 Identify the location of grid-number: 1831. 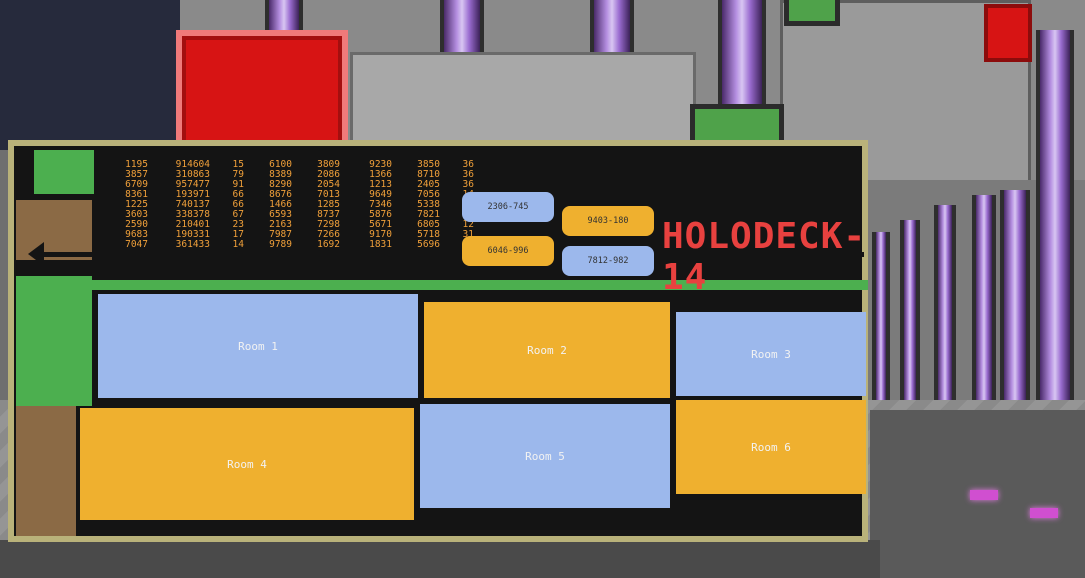
(380, 244).